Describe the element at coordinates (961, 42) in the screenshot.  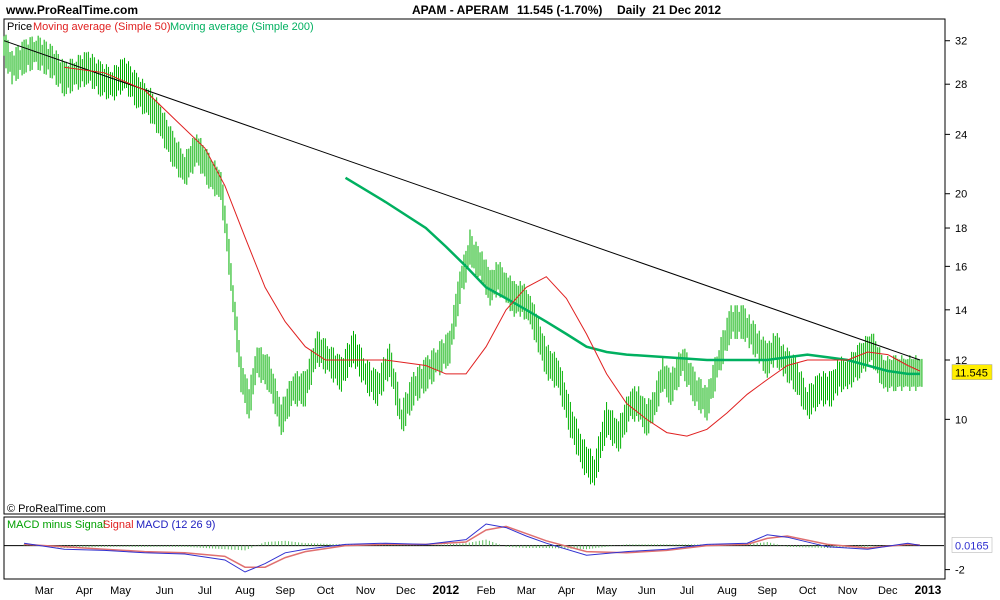
I see `y-tick-label: 32` at that location.